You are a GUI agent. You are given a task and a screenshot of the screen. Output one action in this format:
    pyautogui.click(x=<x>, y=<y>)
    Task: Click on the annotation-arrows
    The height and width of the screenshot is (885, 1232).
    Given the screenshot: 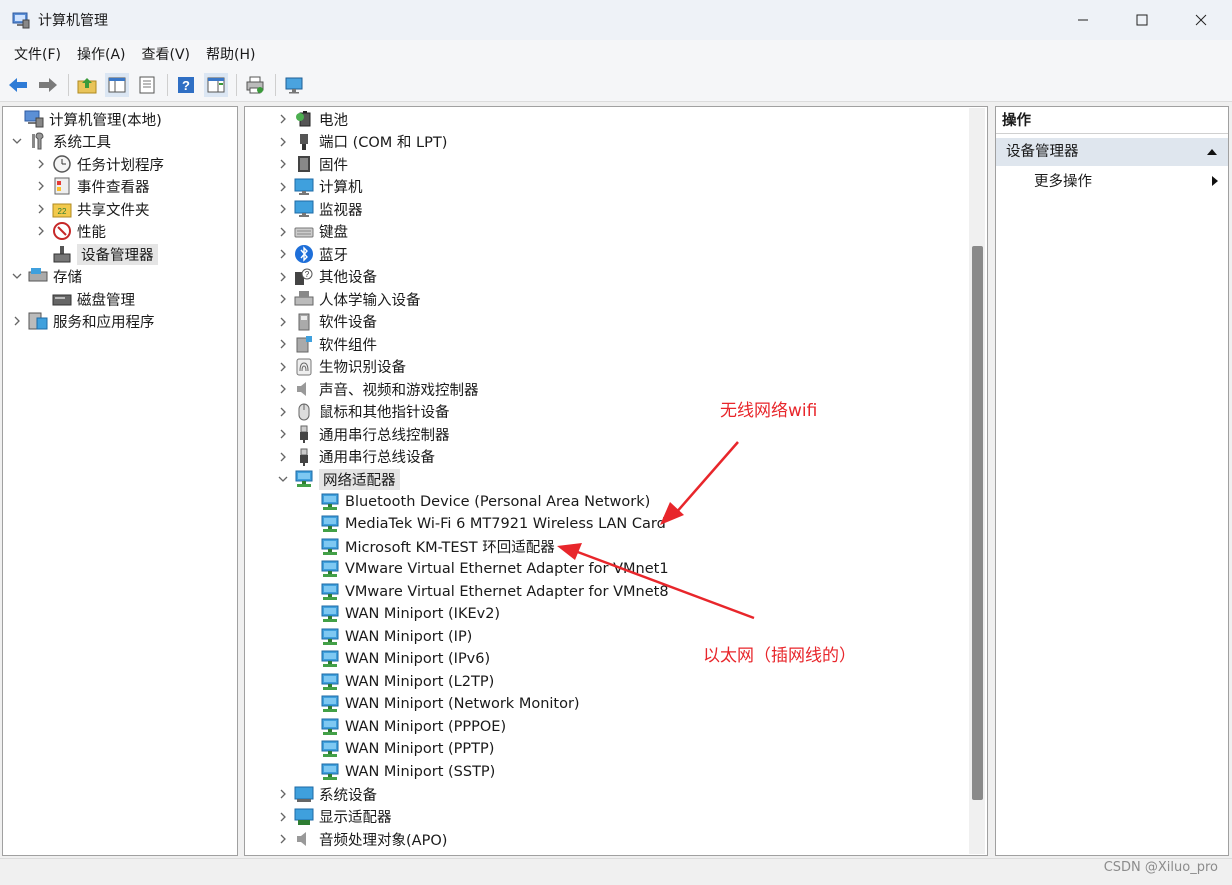 What is the action you would take?
    pyautogui.click(x=656, y=530)
    